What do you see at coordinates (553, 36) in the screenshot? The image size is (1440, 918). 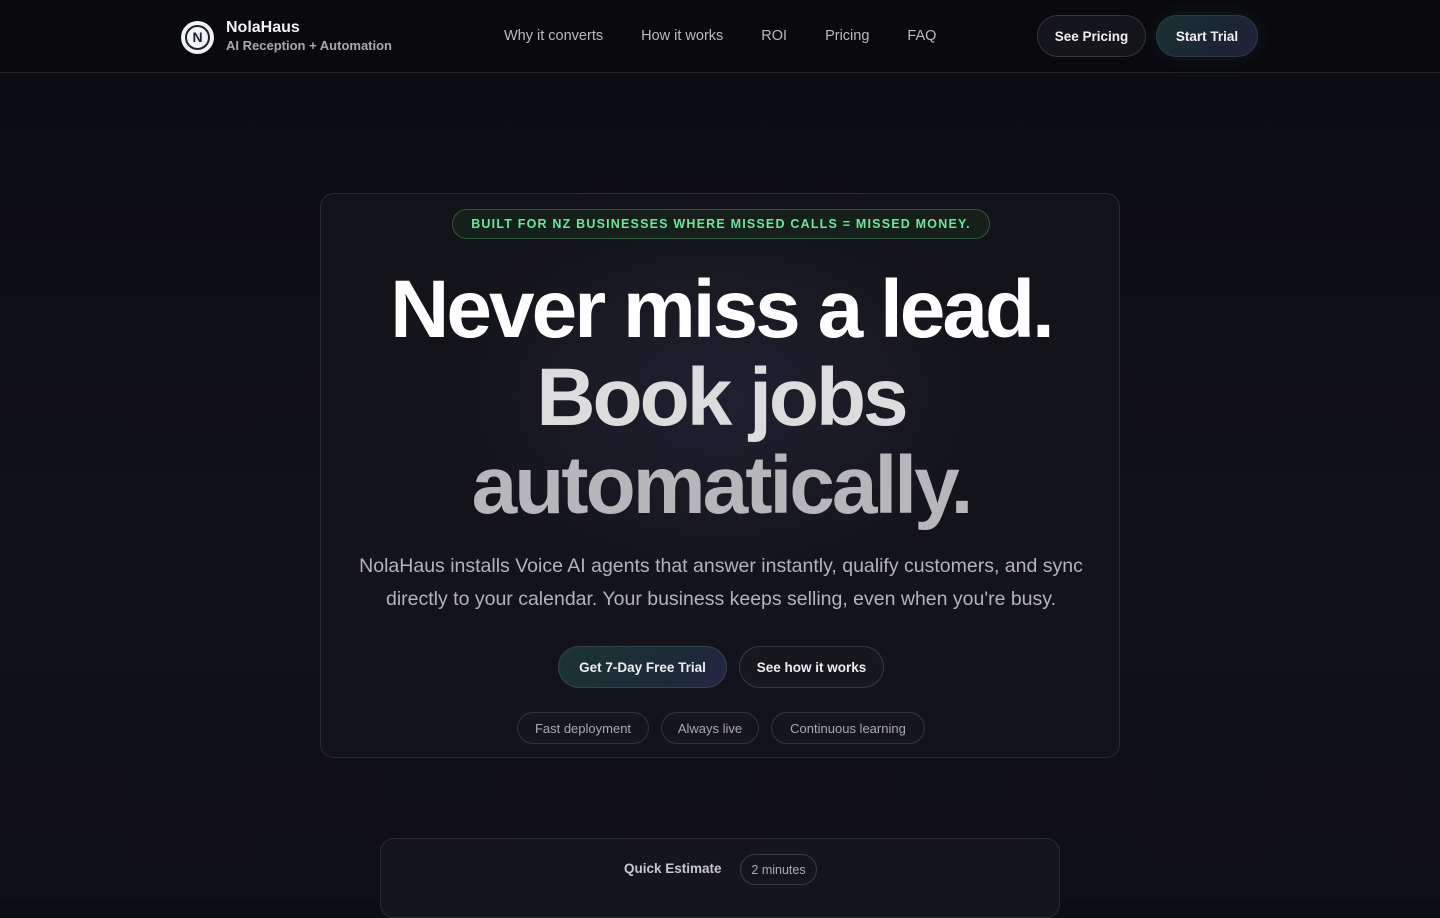 I see `nav-link-why-it-converts: Why it converts` at bounding box center [553, 36].